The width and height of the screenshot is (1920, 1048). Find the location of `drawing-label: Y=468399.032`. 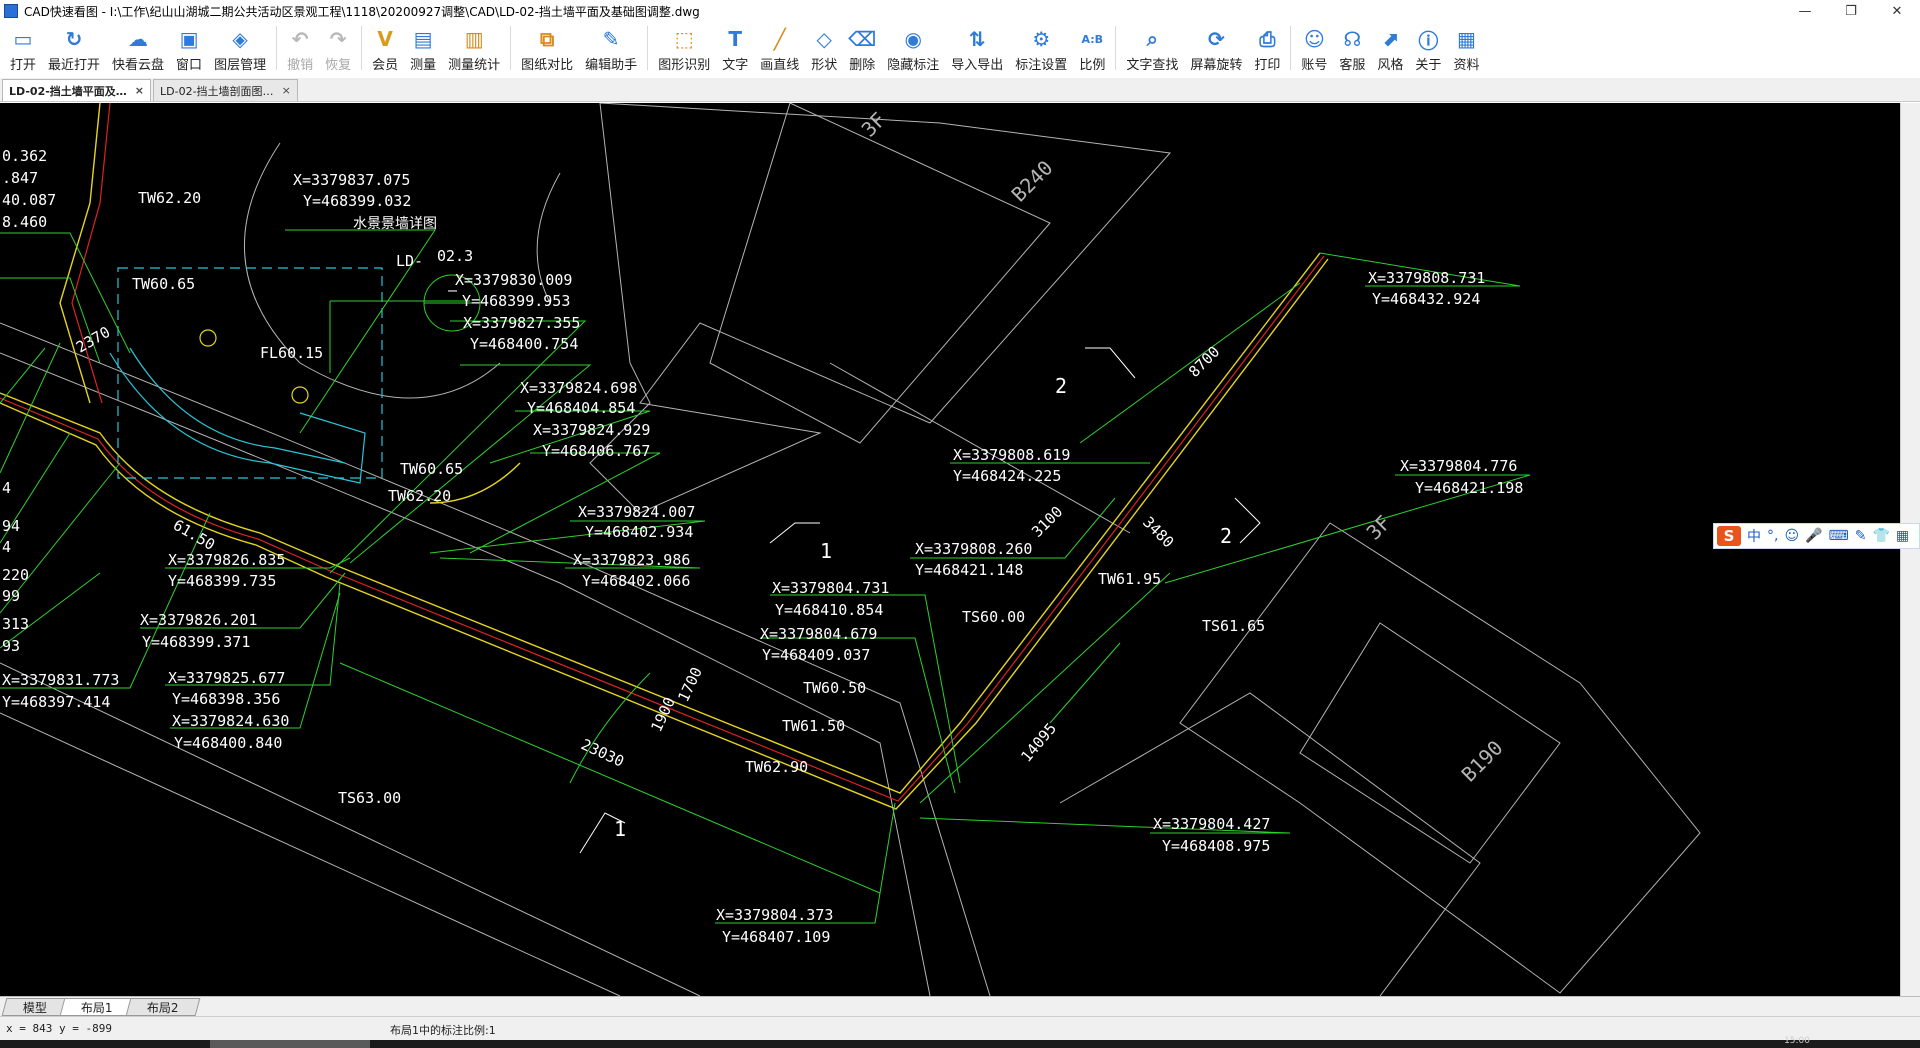

drawing-label: Y=468399.032 is located at coordinates (357, 201).